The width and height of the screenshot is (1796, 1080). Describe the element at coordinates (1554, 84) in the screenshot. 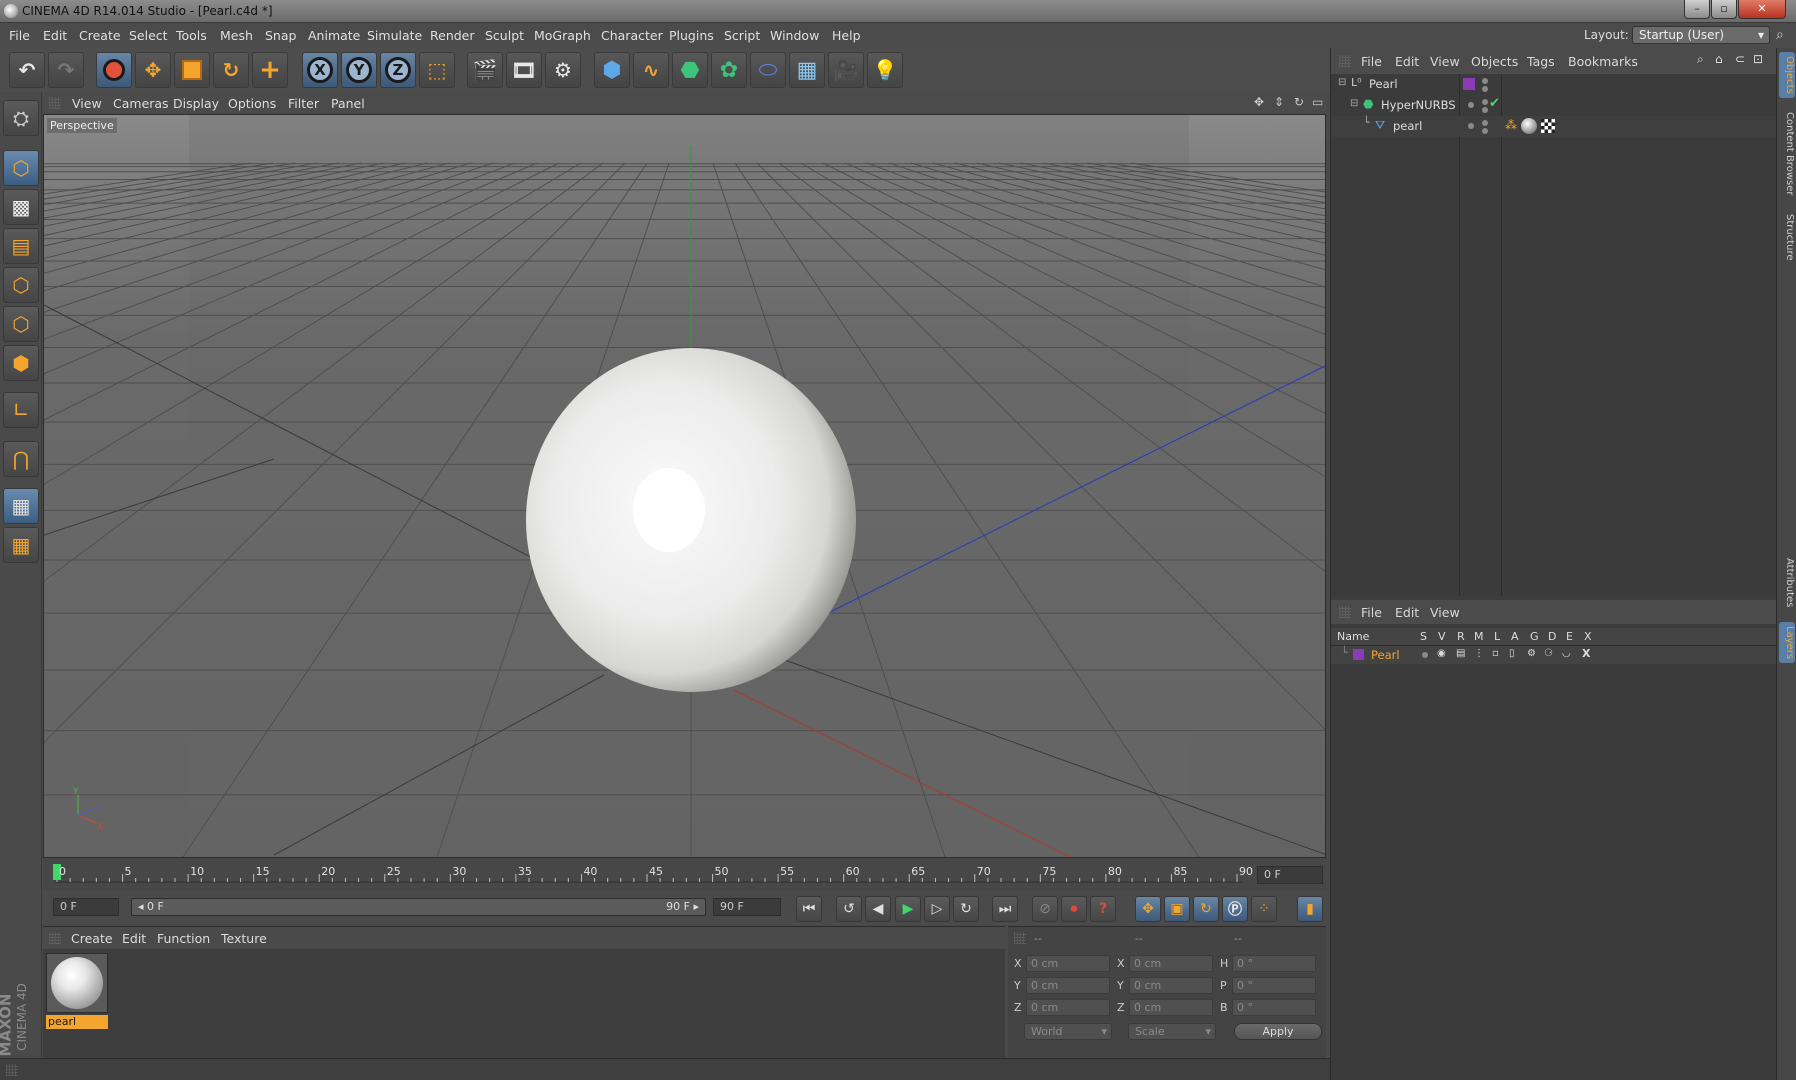

I see `object-row: ⊟ L⁰ Pearl` at that location.